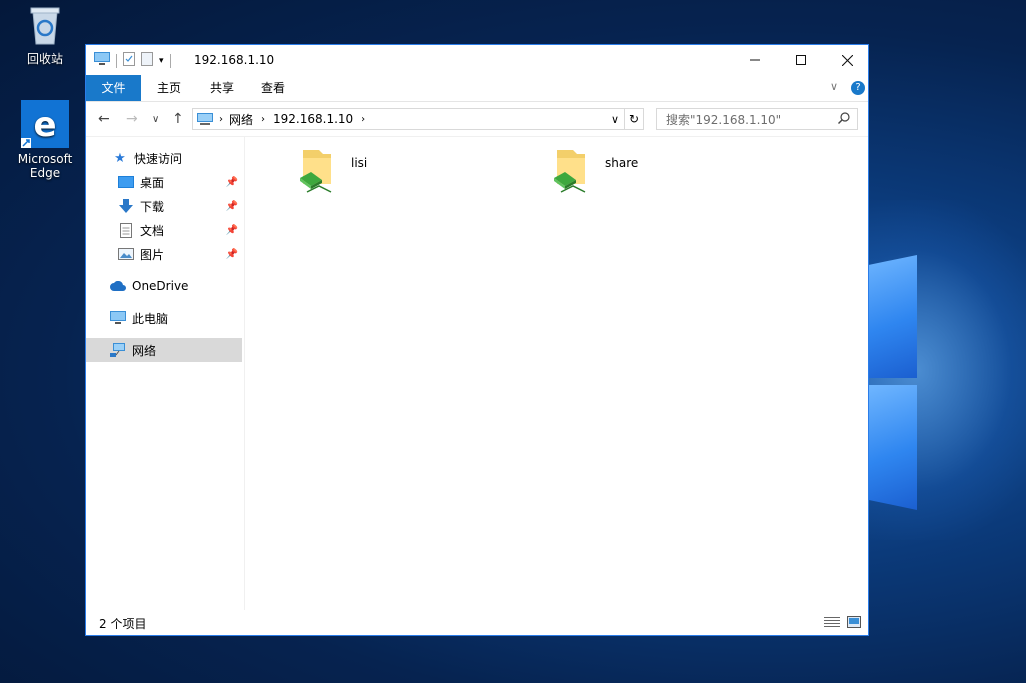 This screenshot has height=683, width=1026. Describe the element at coordinates (118, 318) in the screenshot. I see `this-pc-icon` at that location.